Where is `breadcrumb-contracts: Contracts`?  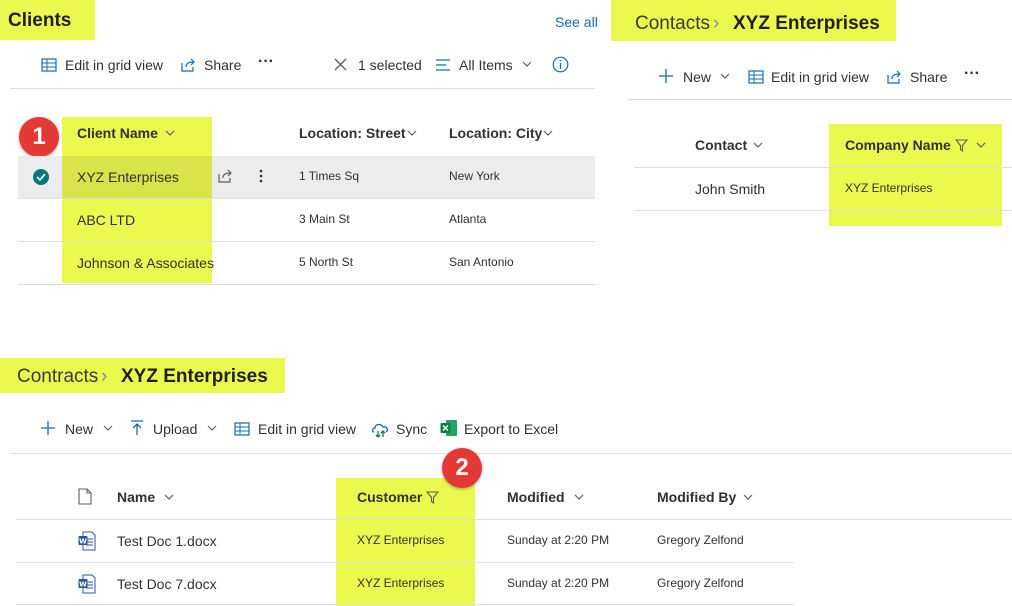
breadcrumb-contracts: Contracts is located at coordinates (57, 376).